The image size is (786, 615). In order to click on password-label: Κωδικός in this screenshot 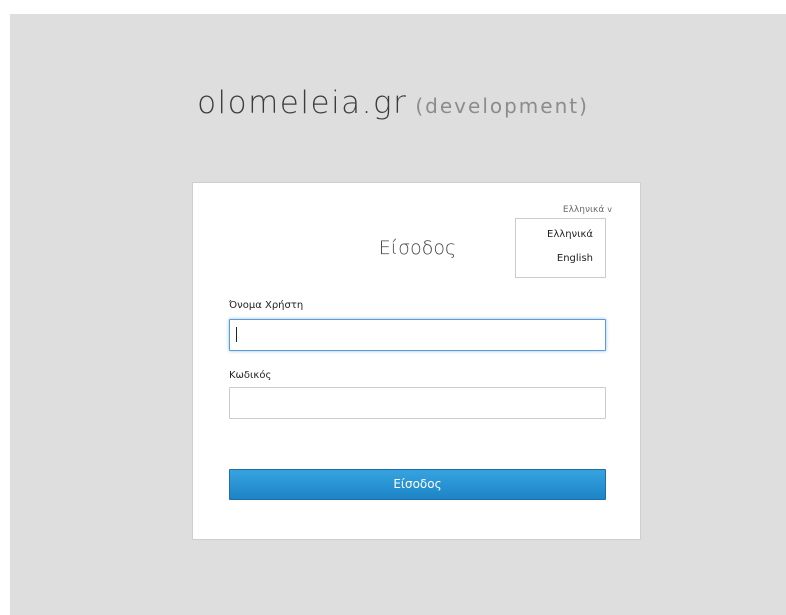, I will do `click(250, 375)`.